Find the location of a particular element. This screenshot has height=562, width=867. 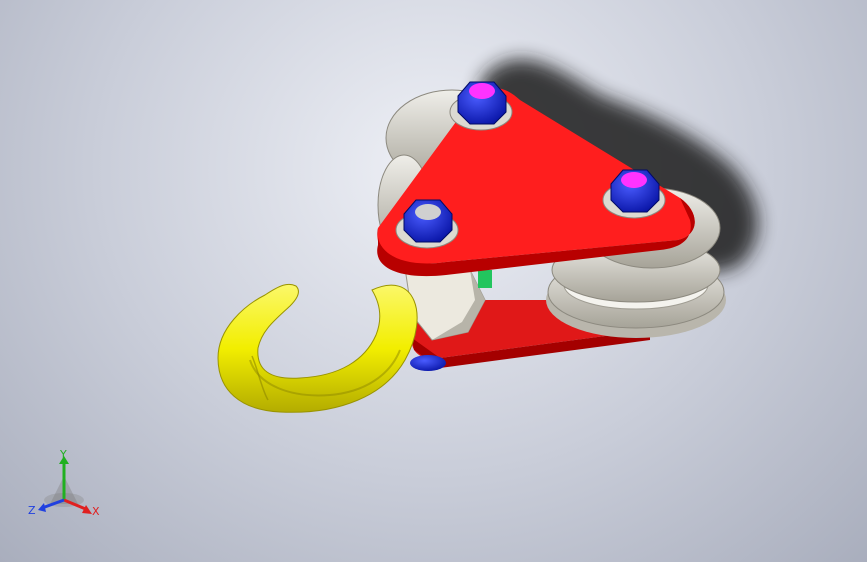

z-axis-label: Z is located at coordinates (32, 510).